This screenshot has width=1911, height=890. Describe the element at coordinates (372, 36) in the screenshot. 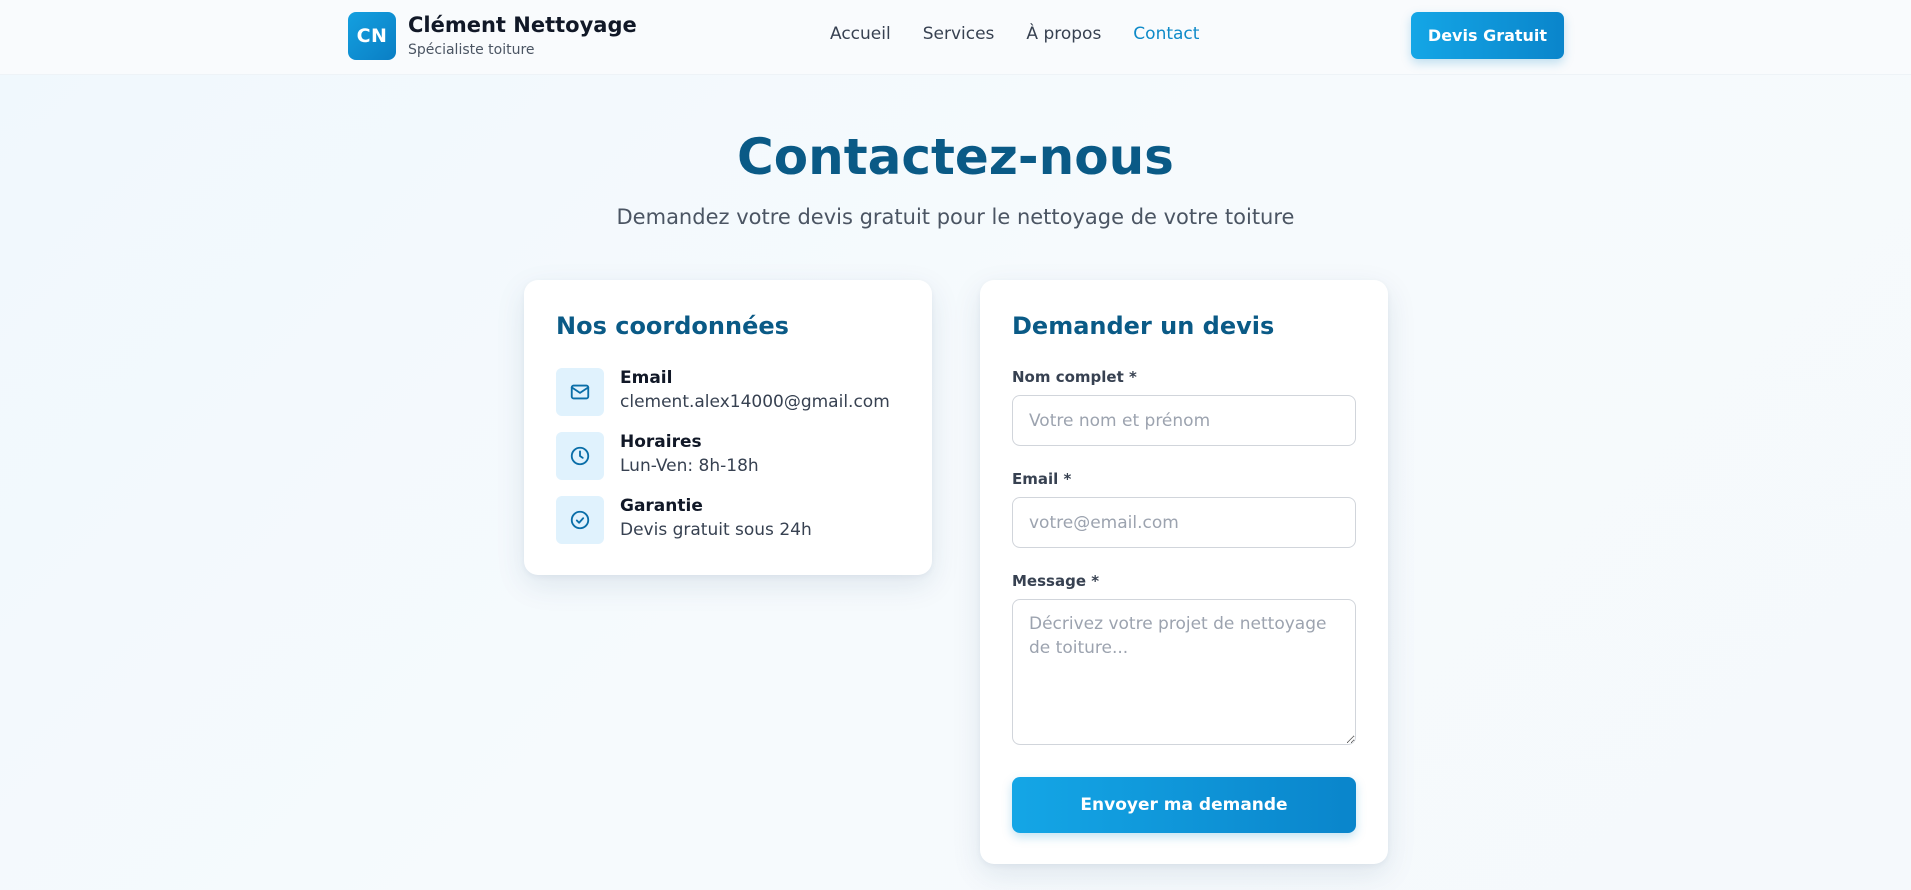

I see `logo: CN` at that location.